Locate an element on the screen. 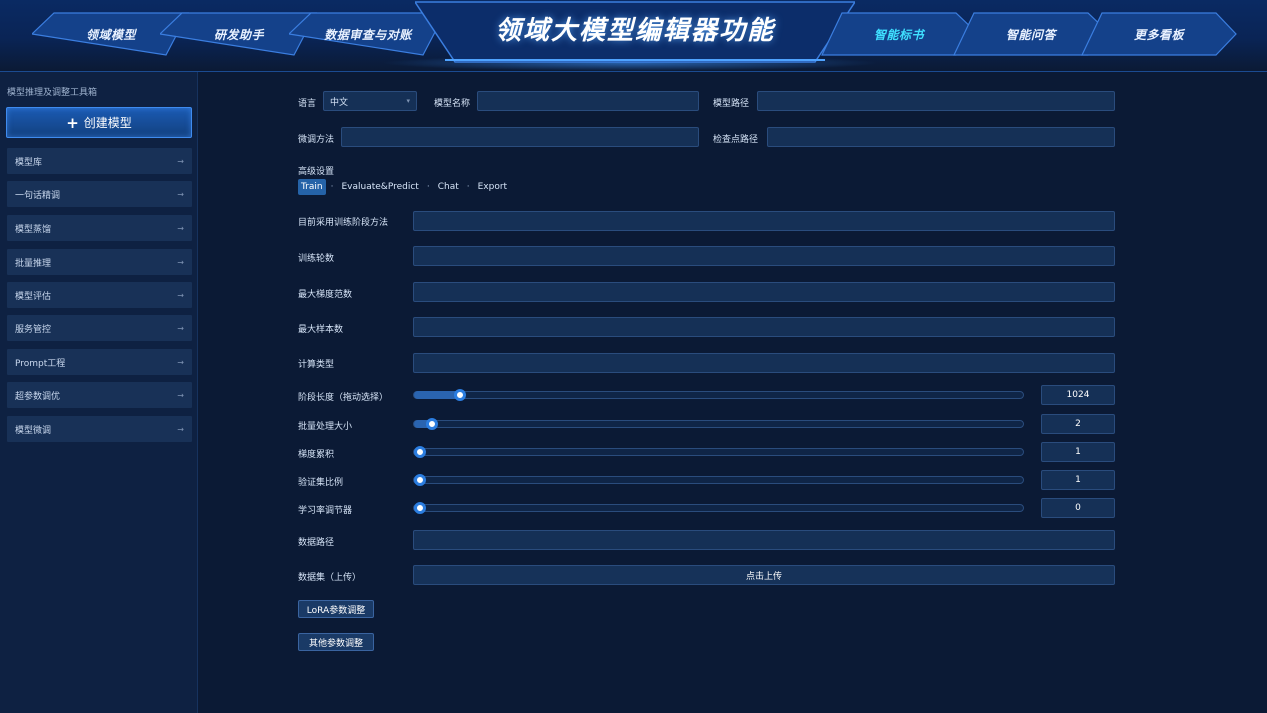 This screenshot has height=713, width=1267. batch-size-slider is located at coordinates (718, 424).